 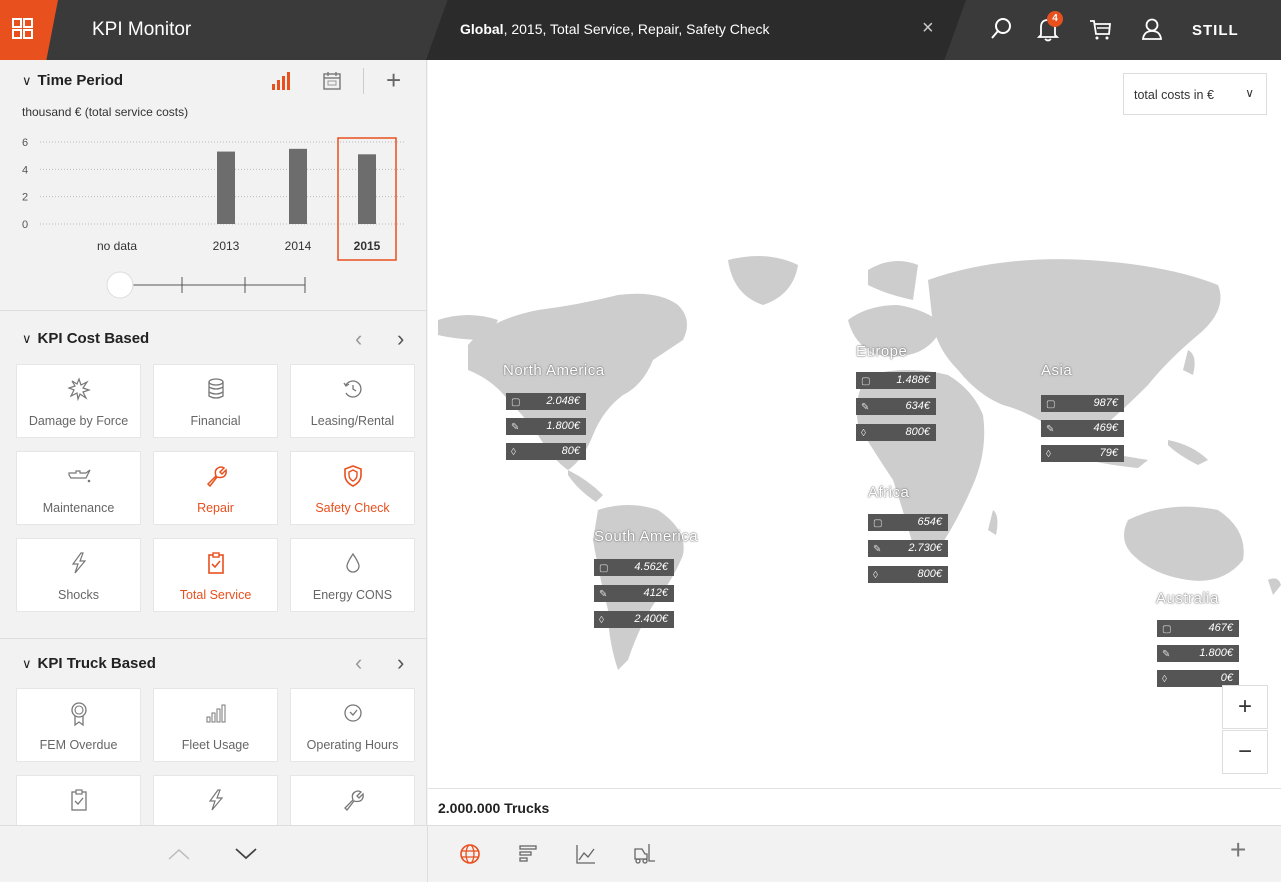 I want to click on user-icon, so click(x=1152, y=29).